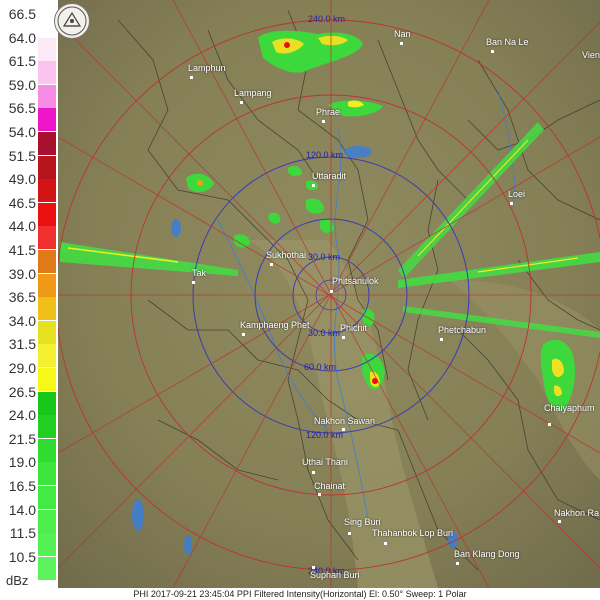  I want to click on legend-value: 11.5, so click(22, 533).